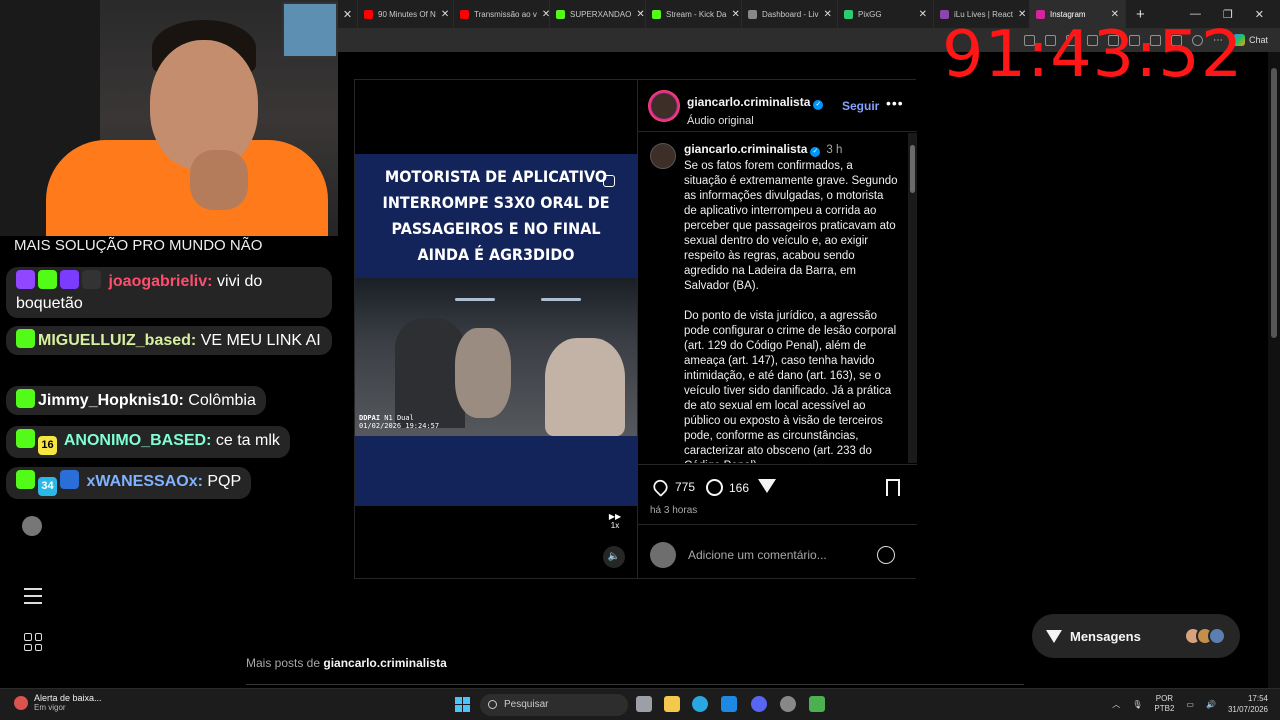 The height and width of the screenshot is (720, 1280). What do you see at coordinates (727, 487) in the screenshot?
I see `comment-button: 166` at bounding box center [727, 487].